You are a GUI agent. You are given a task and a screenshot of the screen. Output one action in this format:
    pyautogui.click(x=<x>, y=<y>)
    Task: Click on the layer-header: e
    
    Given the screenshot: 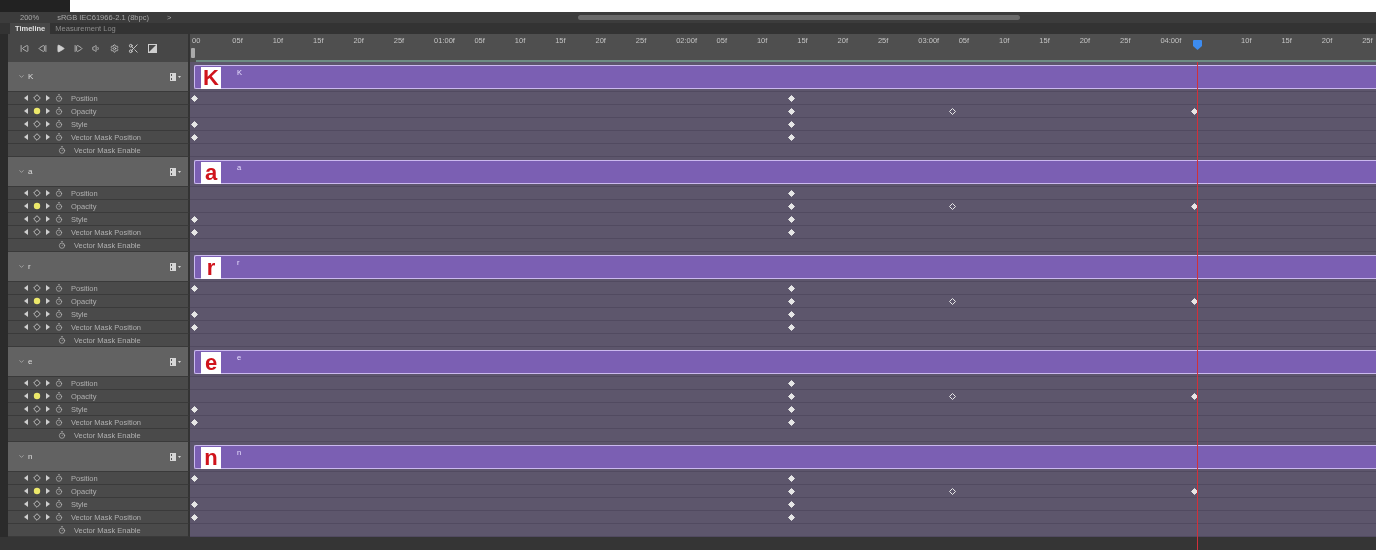 What is the action you would take?
    pyautogui.click(x=99, y=362)
    